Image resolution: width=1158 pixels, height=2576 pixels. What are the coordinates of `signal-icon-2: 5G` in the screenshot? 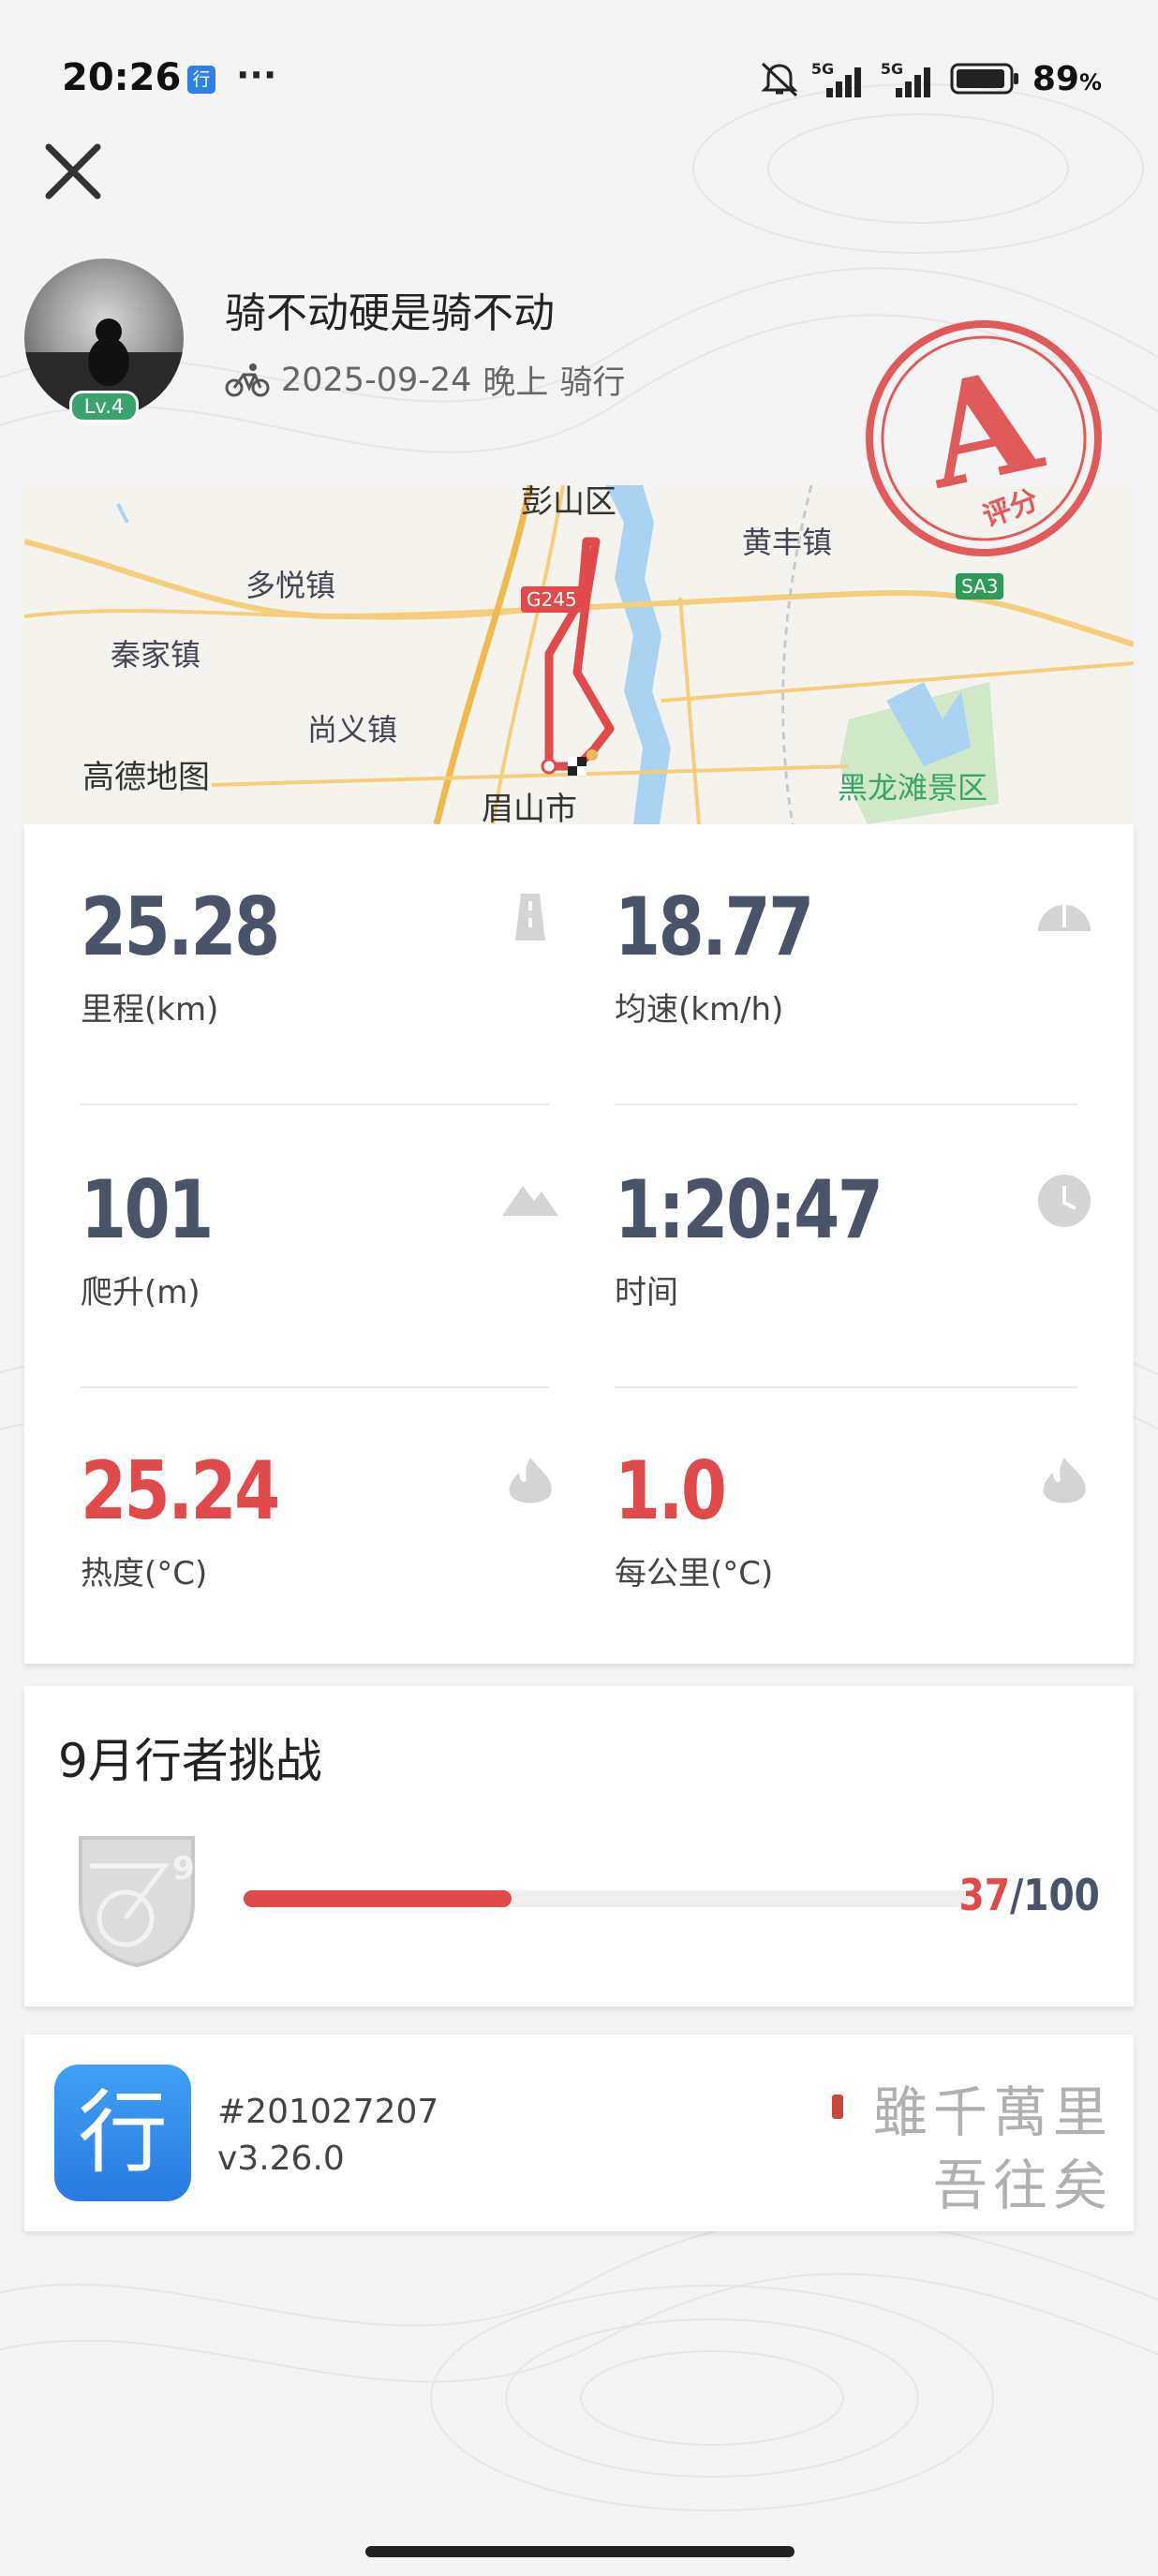 It's located at (910, 78).